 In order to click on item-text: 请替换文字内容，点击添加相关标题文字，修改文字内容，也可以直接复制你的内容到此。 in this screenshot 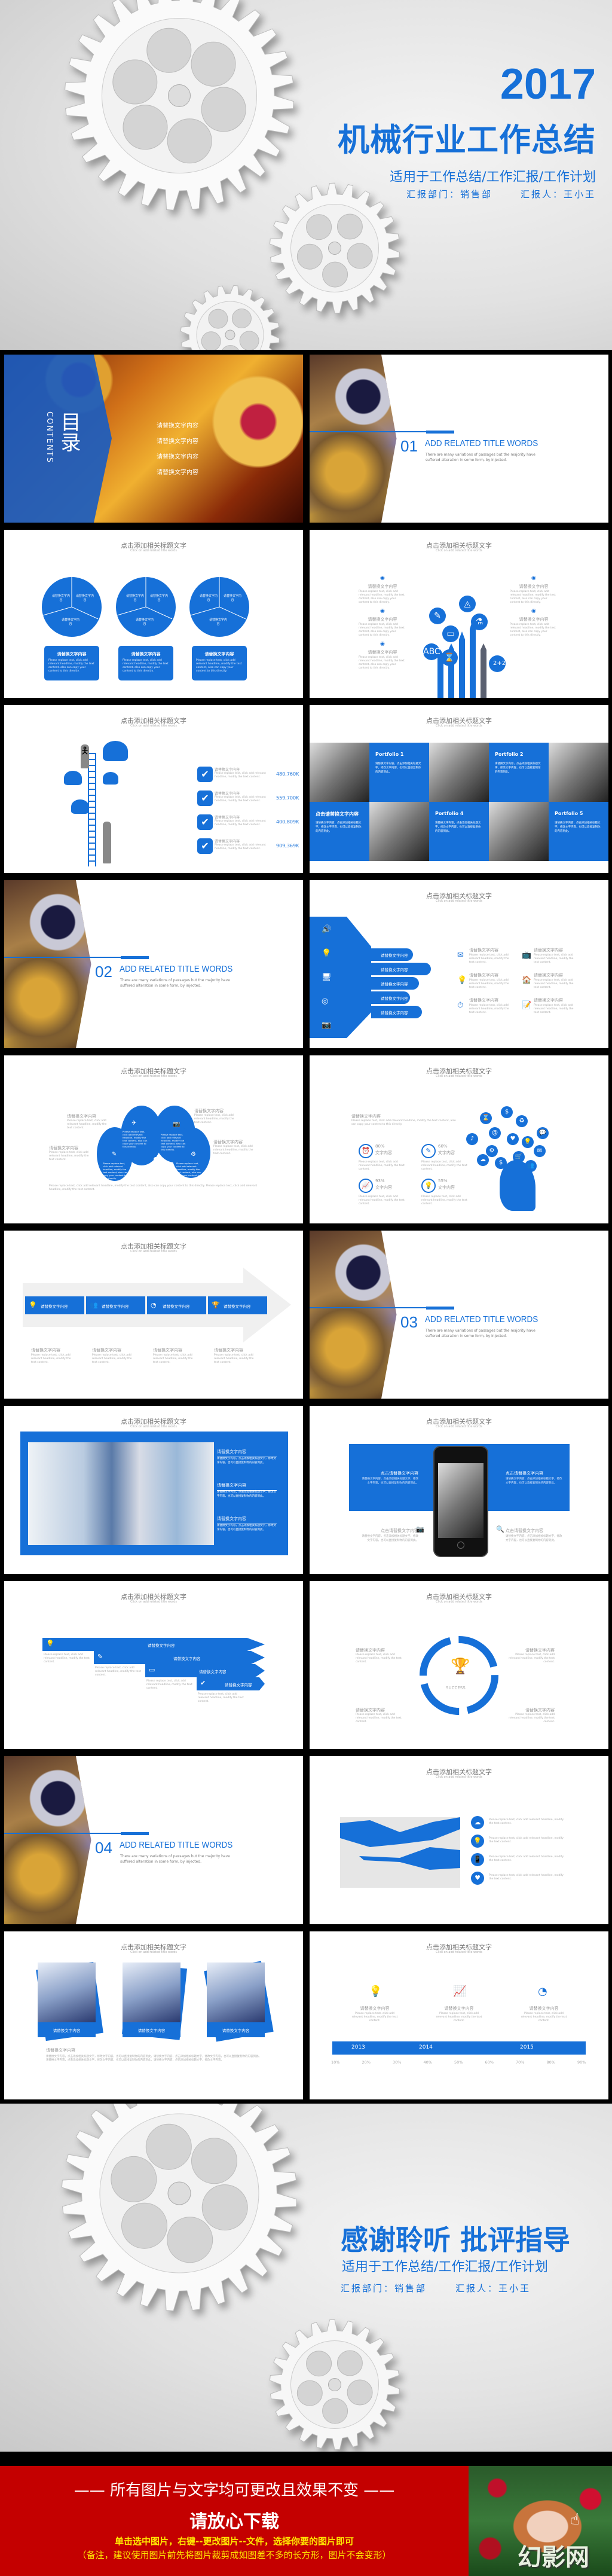, I will do `click(246, 1494)`.